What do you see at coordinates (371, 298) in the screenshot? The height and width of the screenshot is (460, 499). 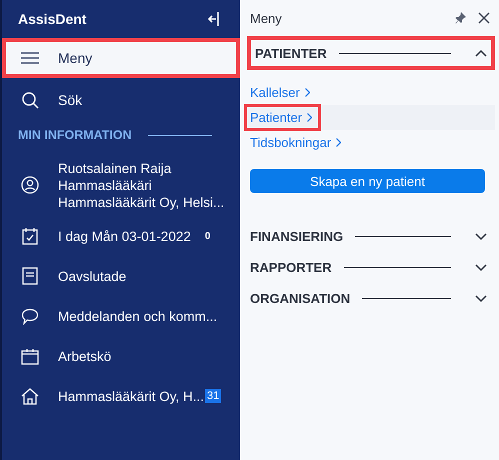 I see `section-header: ORGANISATION` at bounding box center [371, 298].